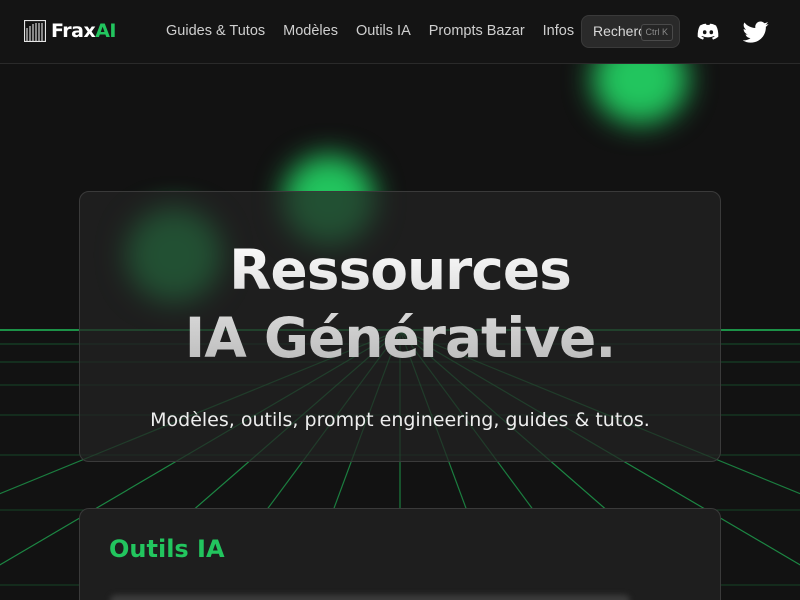 This screenshot has height=600, width=800. Describe the element at coordinates (656, 32) in the screenshot. I see `search-shortcut-badge: Ctrl K` at that location.